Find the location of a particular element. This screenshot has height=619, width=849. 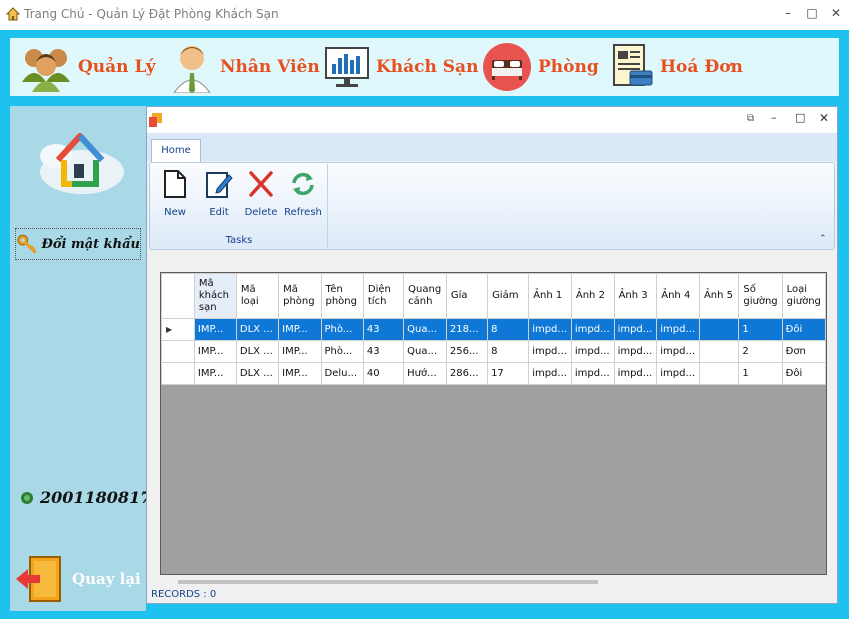

tab-home: Home is located at coordinates (176, 151).